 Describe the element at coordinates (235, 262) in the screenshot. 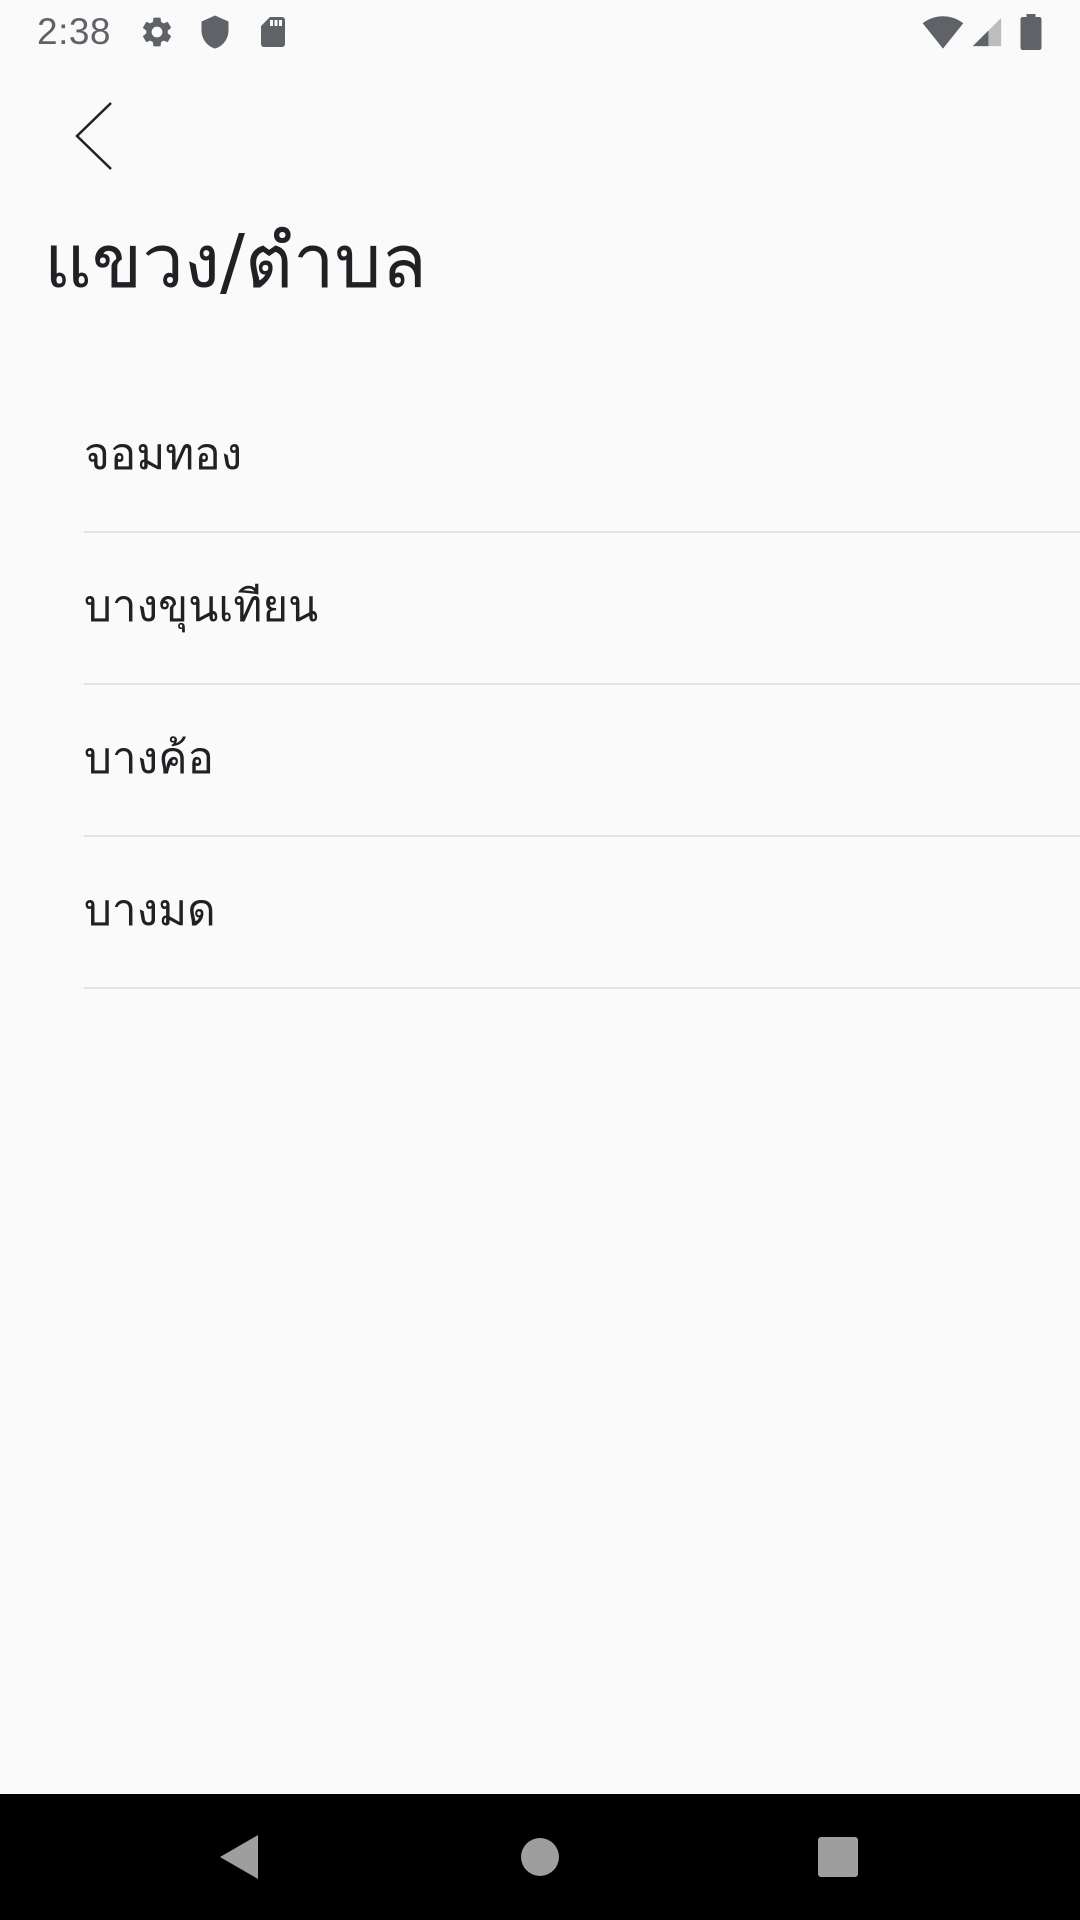

I see `page-title: แขวง/ตำบล` at that location.